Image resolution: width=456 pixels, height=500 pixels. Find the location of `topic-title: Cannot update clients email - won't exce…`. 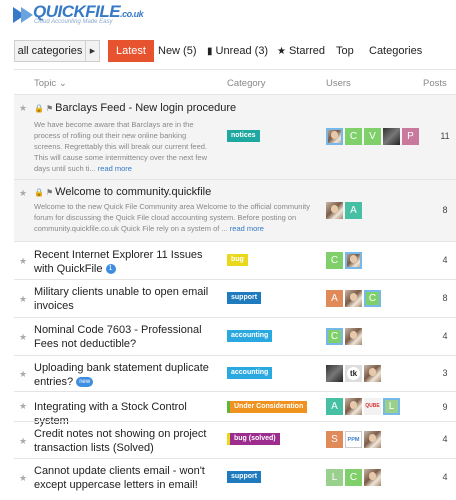

topic-title: Cannot update clients email - won't exce… is located at coordinates (129, 478).